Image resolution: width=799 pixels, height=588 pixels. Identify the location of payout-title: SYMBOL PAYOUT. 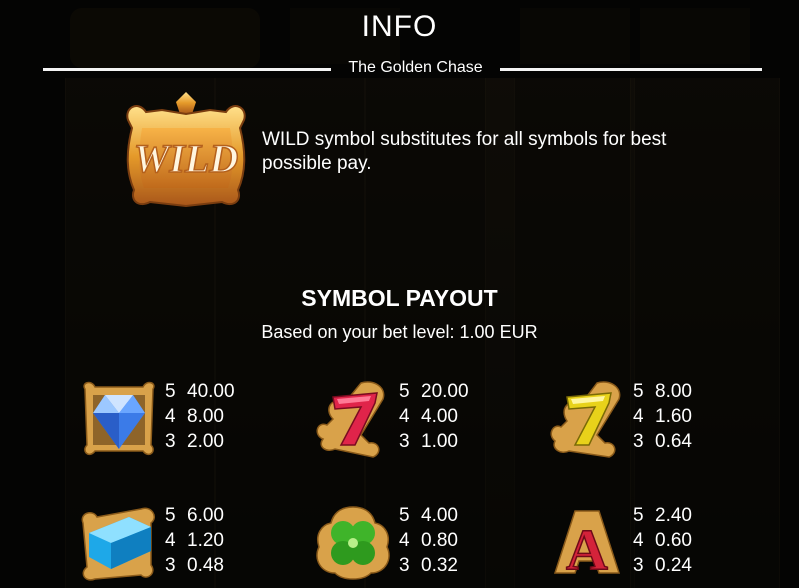
(399, 298).